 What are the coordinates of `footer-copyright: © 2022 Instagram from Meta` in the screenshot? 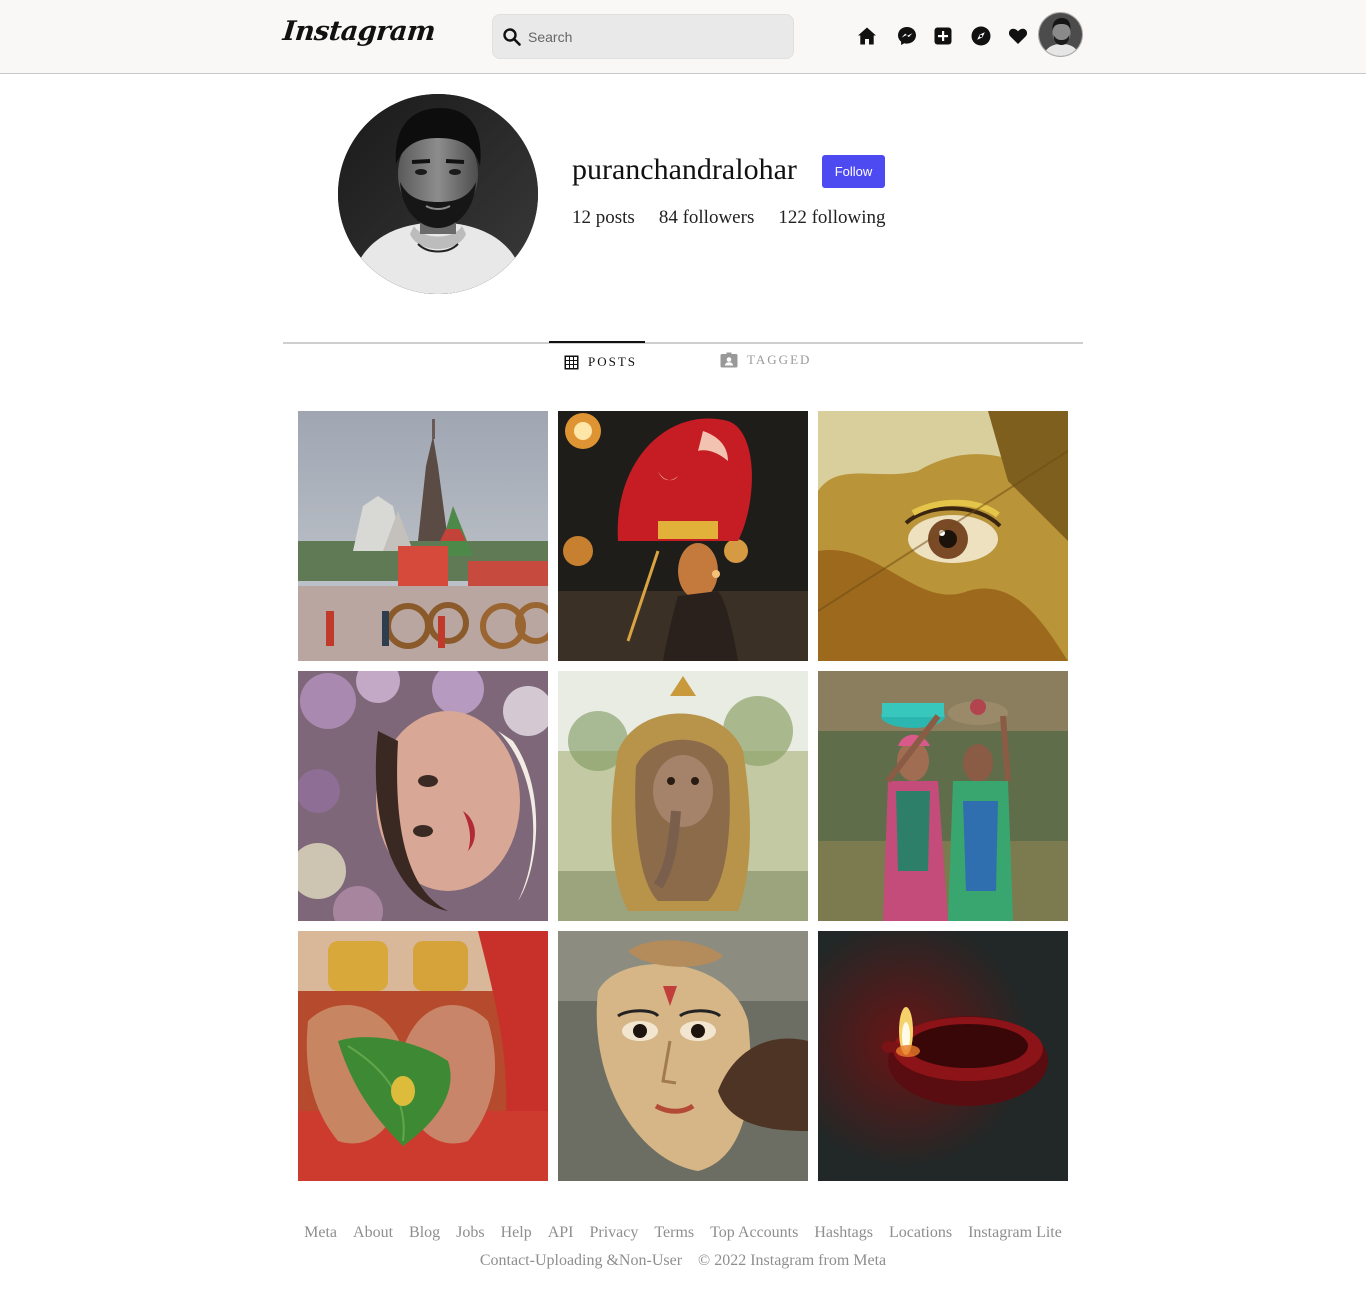 It's located at (792, 1260).